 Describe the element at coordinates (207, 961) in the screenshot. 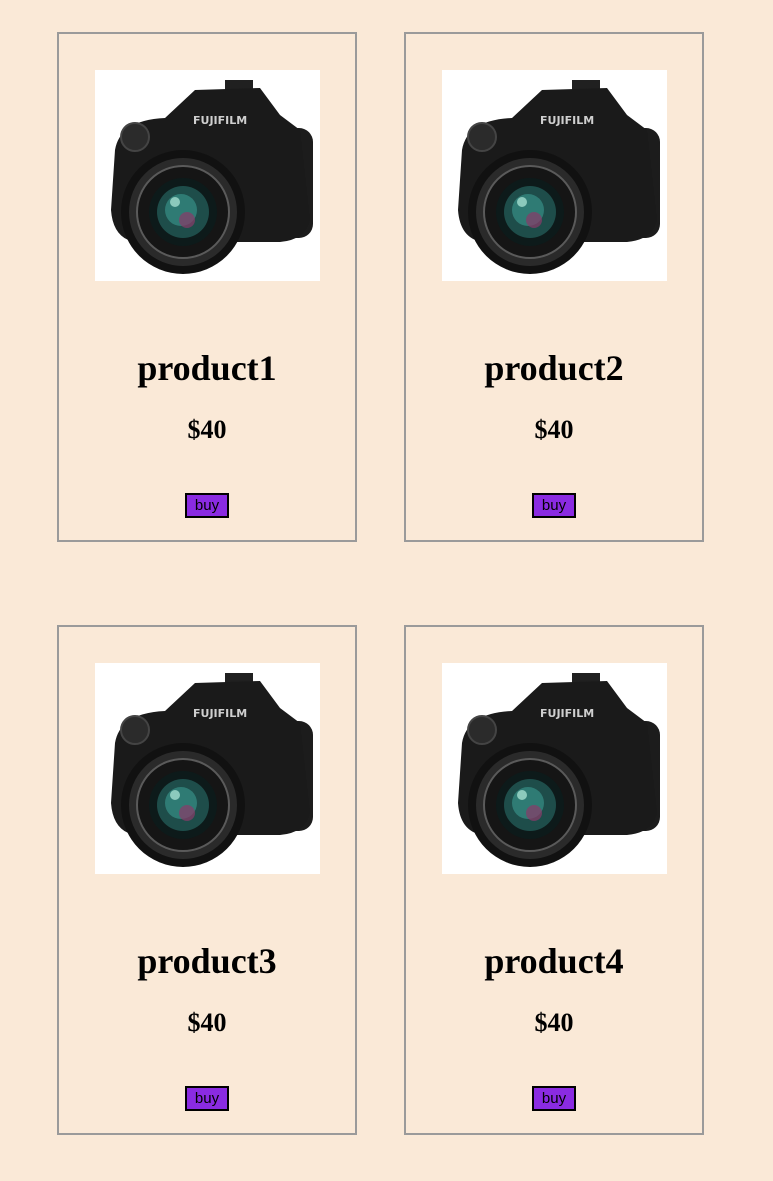

I see `product-name: product3` at that location.